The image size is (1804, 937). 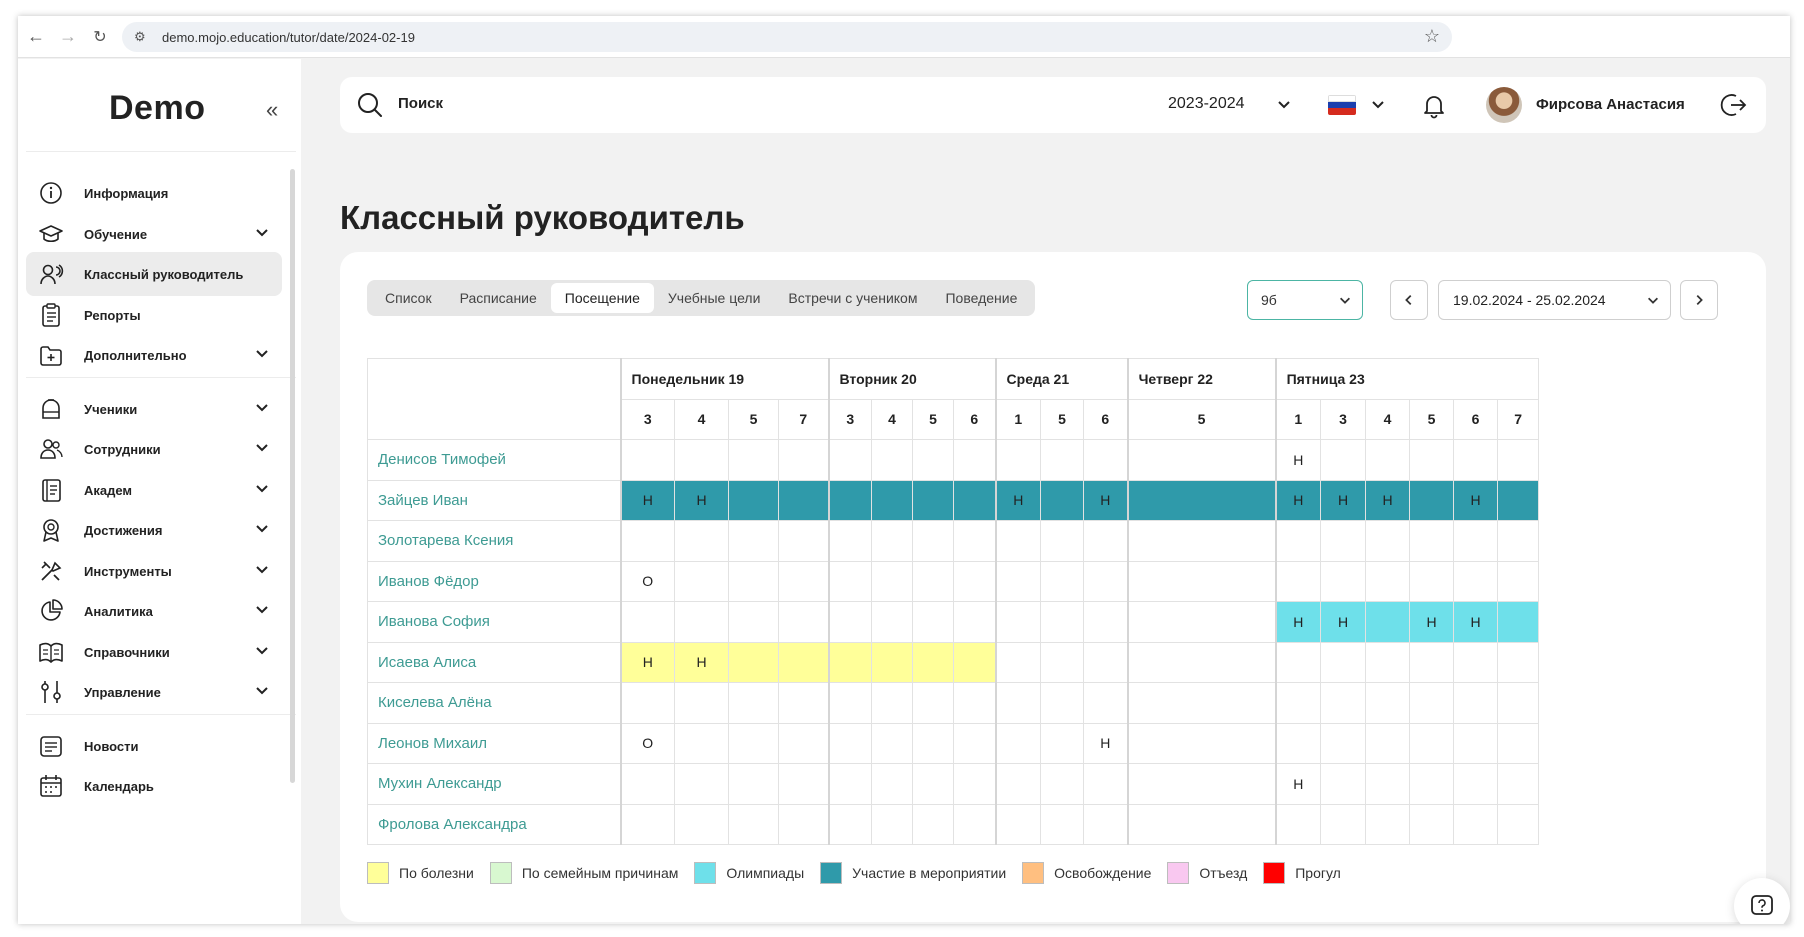 What do you see at coordinates (1504, 105) in the screenshot?
I see `avatar` at bounding box center [1504, 105].